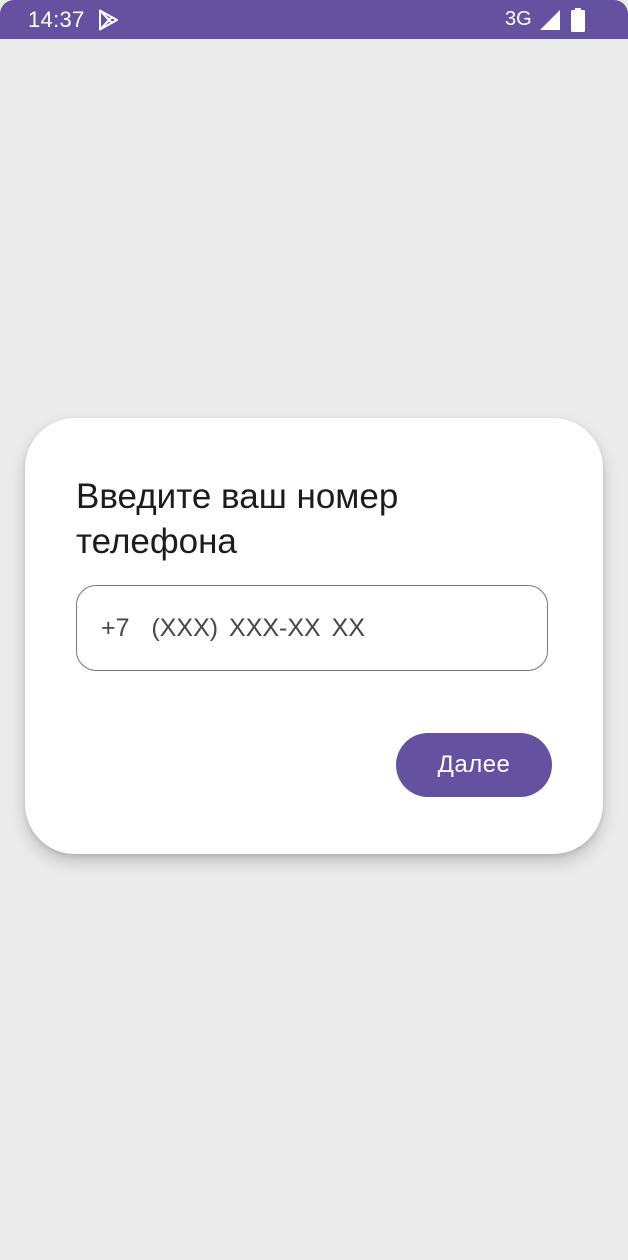 The image size is (628, 1260). What do you see at coordinates (518, 19) in the screenshot?
I see `network-type-label: 3G` at bounding box center [518, 19].